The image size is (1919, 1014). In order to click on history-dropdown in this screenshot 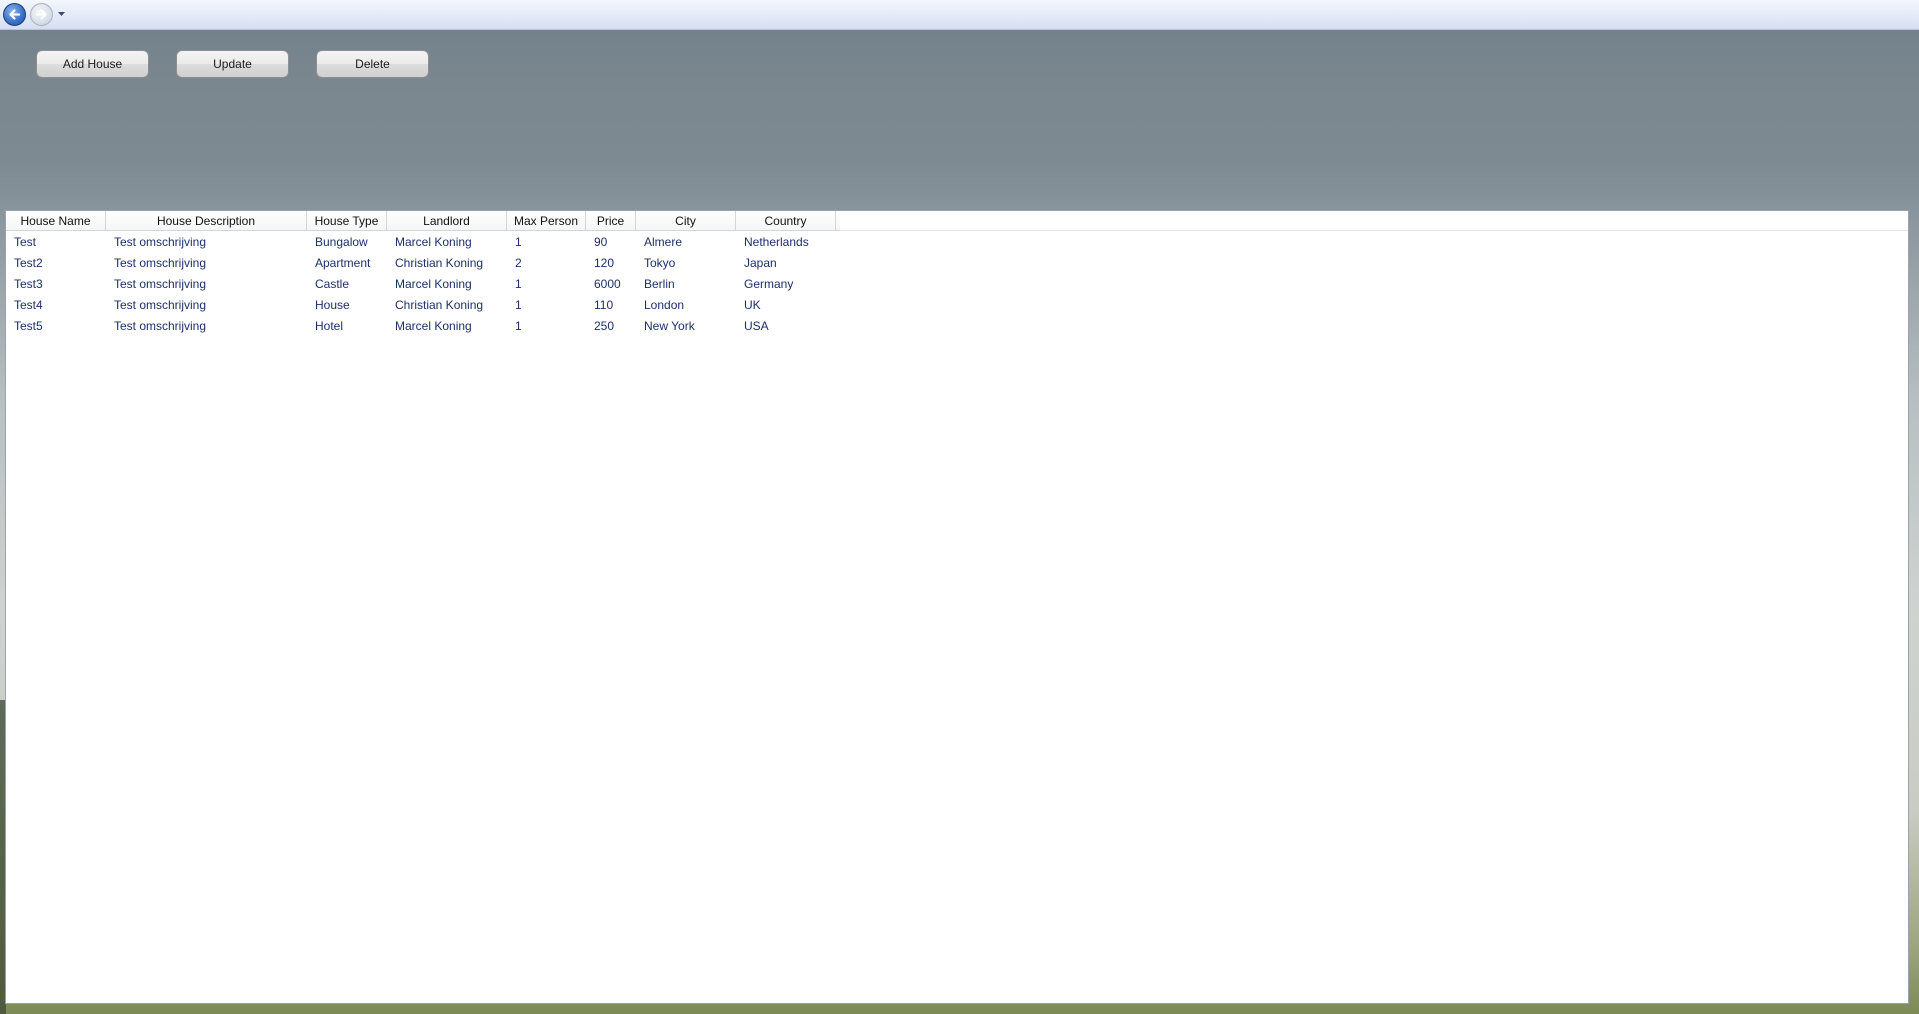, I will do `click(61, 14)`.